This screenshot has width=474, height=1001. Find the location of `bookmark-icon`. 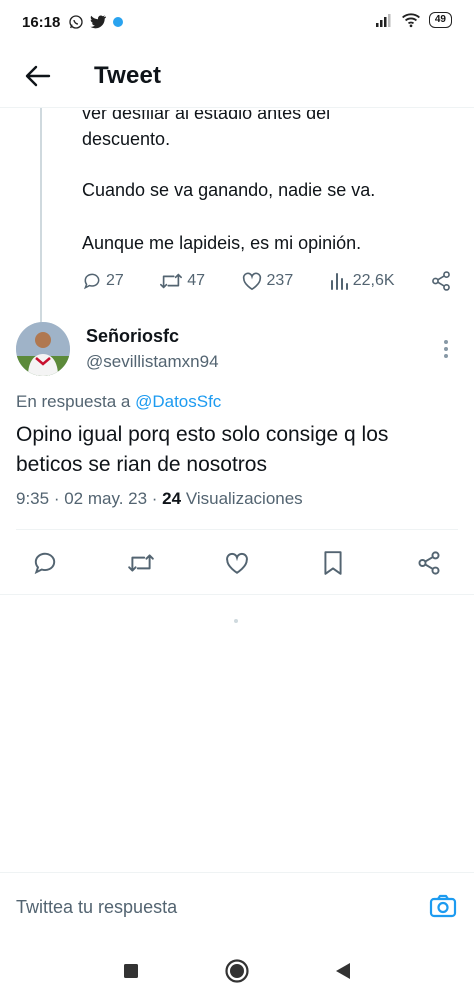

bookmark-icon is located at coordinates (333, 563).